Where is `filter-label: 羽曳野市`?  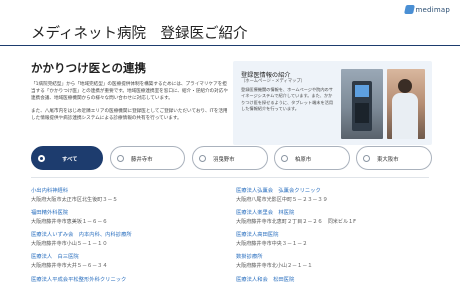
filter-label: 羽曳野市 is located at coordinates (224, 160).